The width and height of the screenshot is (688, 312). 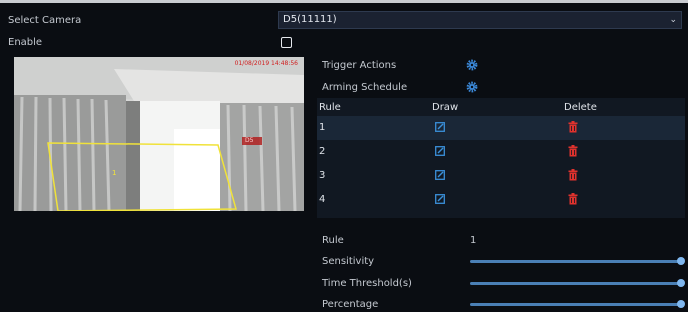 What do you see at coordinates (473, 240) in the screenshot?
I see `rule-setting-value: 1` at bounding box center [473, 240].